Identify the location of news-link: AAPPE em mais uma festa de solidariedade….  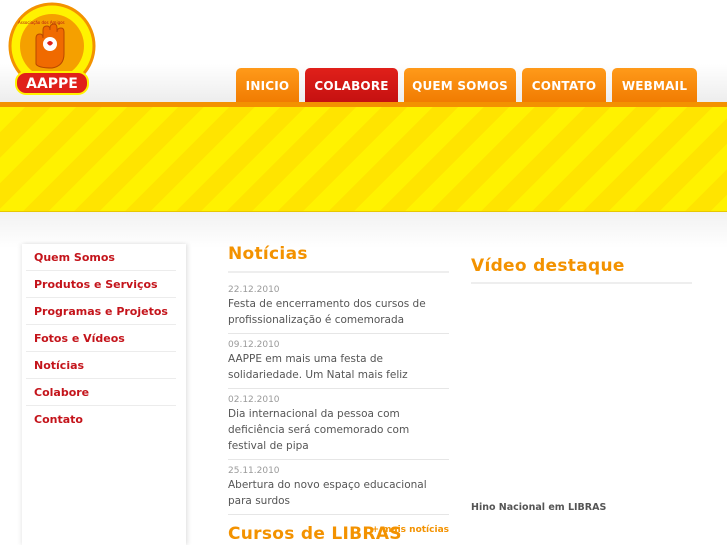
(338, 367).